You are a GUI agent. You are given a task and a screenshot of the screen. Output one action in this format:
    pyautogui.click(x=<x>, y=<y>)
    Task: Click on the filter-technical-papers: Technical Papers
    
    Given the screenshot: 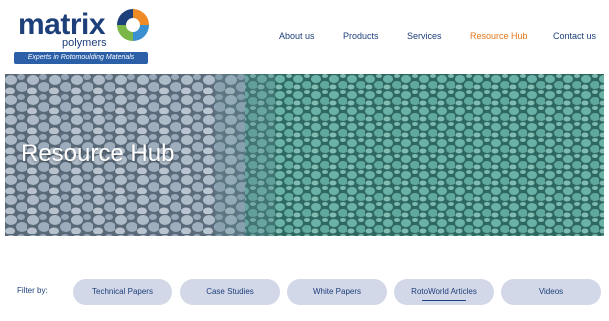 What is the action you would take?
    pyautogui.click(x=122, y=292)
    